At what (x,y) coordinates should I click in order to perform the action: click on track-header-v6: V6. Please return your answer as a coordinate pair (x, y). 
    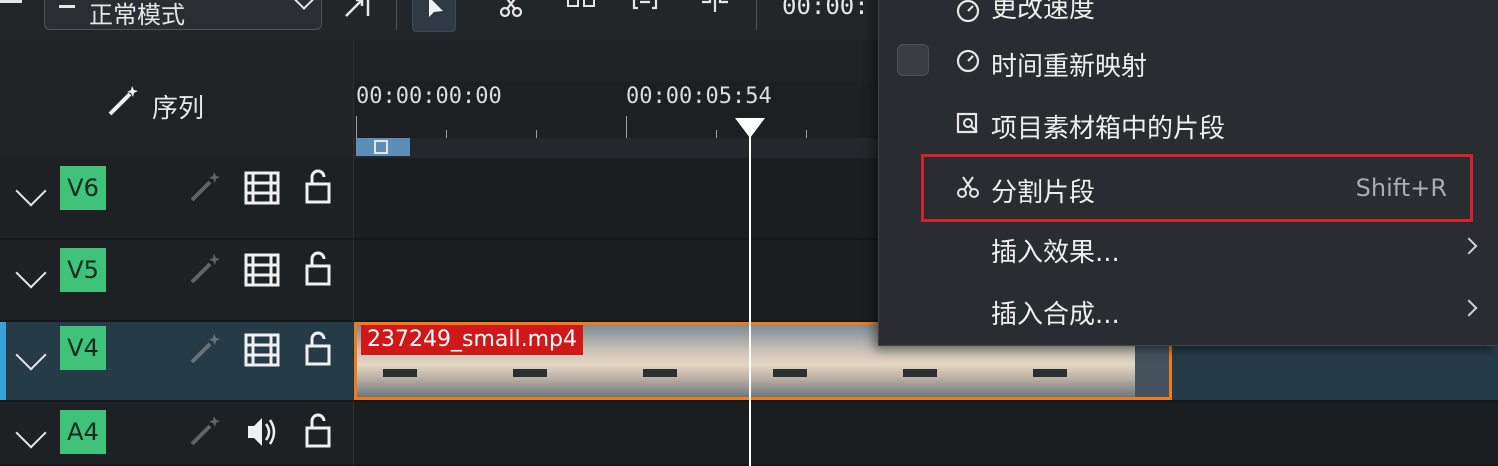
    Looking at the image, I should click on (177, 199).